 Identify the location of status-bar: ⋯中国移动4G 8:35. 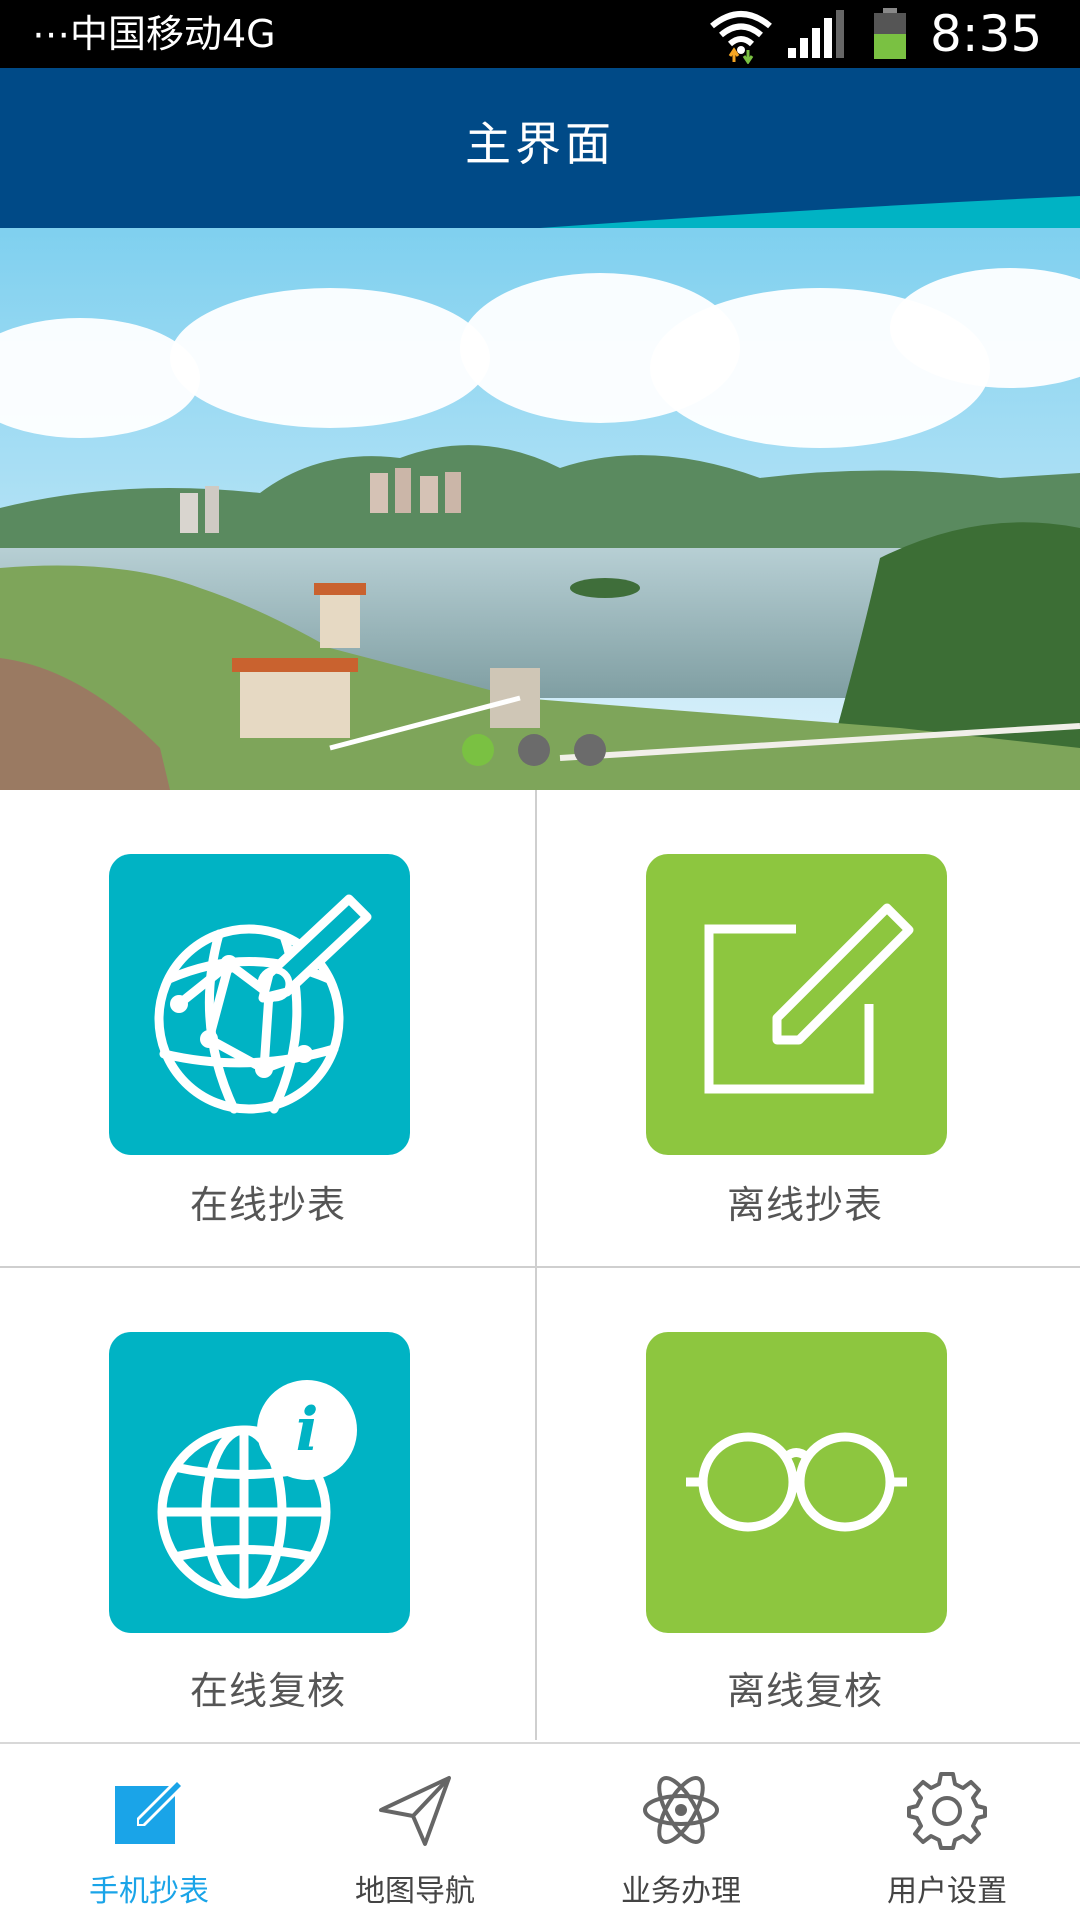
(540, 34).